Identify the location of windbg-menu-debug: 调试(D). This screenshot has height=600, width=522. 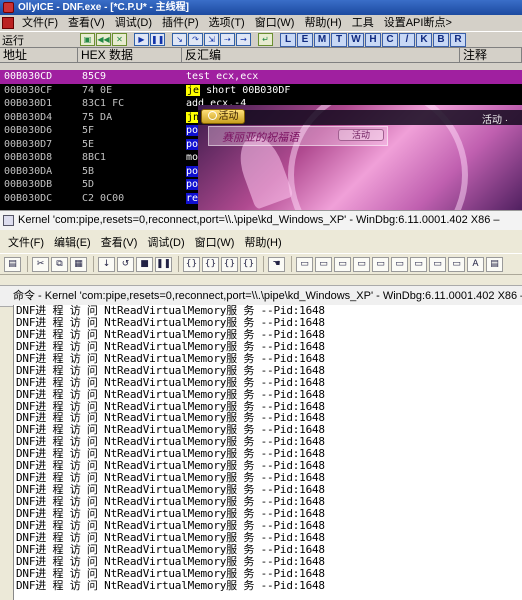
(170, 243).